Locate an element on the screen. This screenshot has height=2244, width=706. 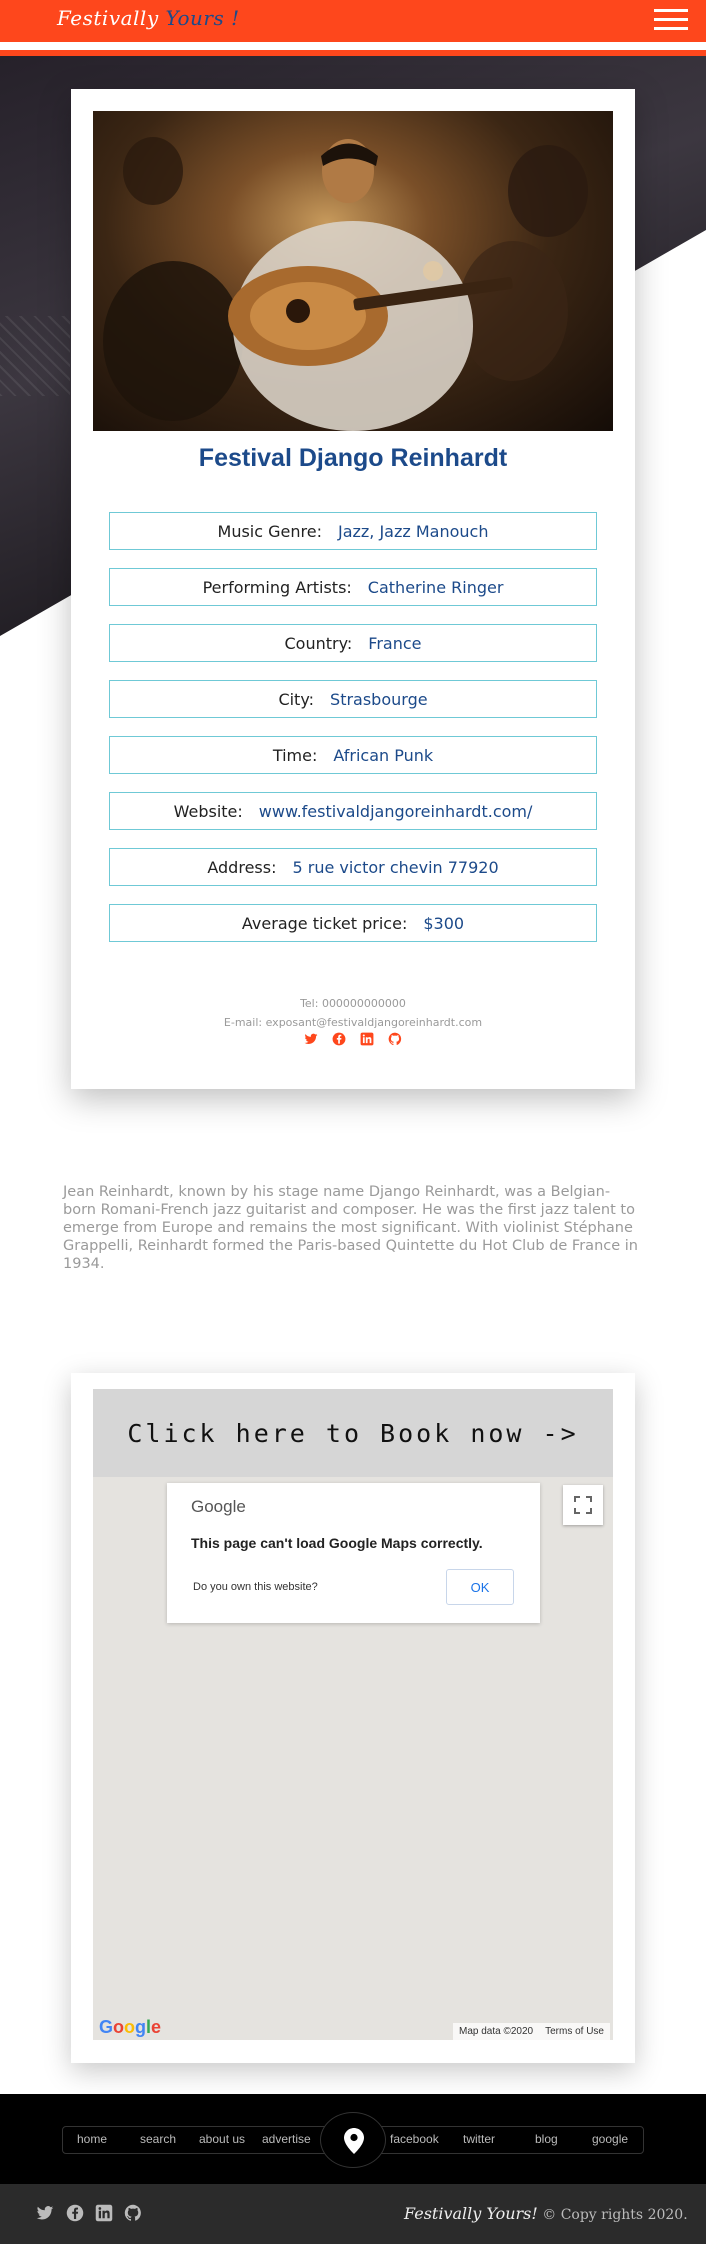
info-row-country: Country: France is located at coordinates (353, 643).